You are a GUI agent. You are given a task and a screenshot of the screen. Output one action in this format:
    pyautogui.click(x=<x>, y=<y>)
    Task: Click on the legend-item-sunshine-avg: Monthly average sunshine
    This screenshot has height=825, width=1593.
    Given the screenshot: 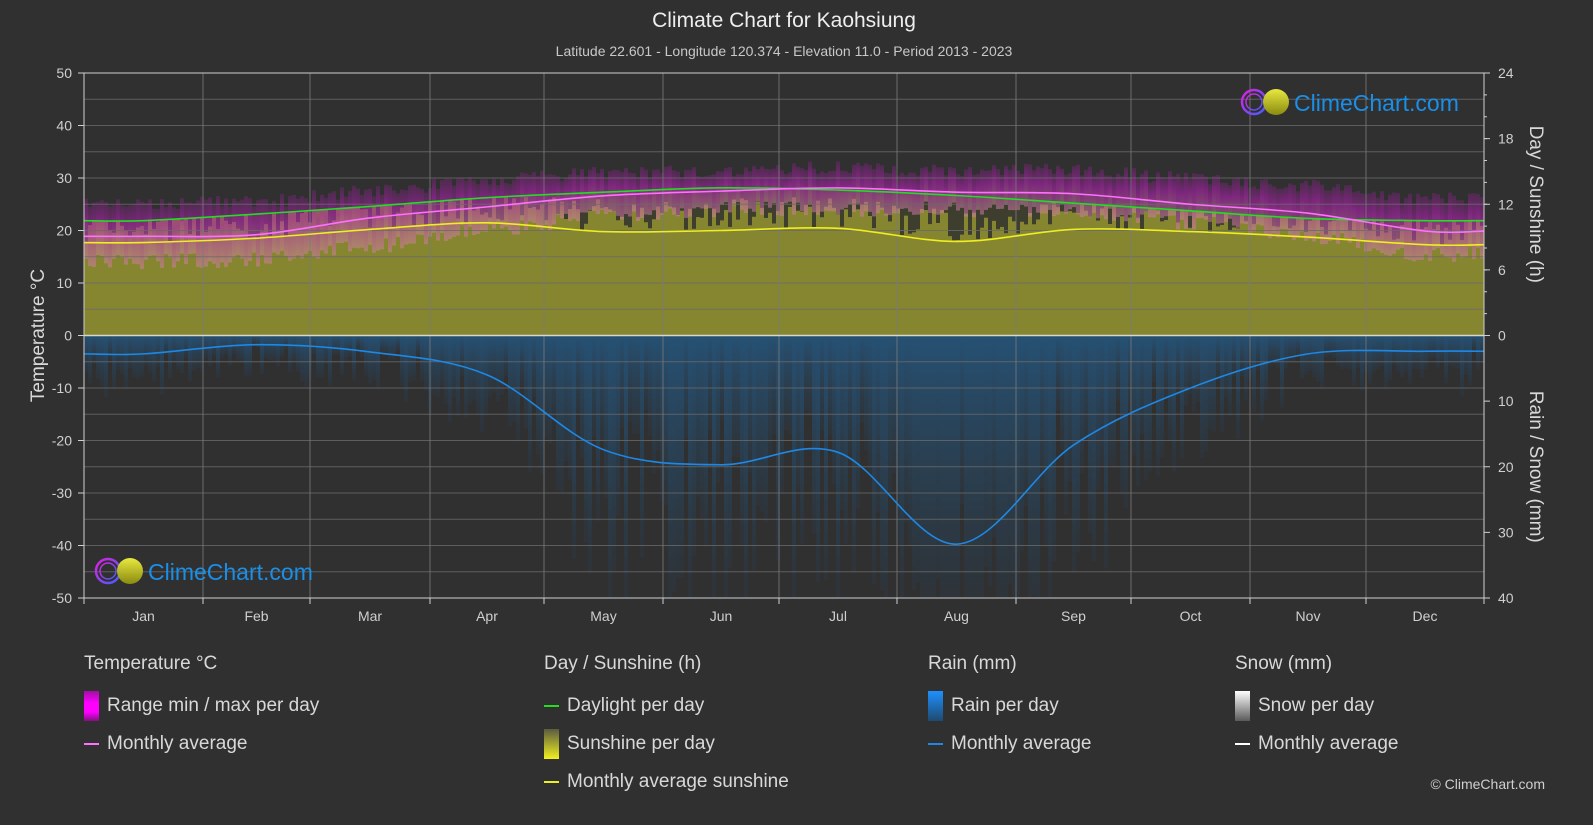 What is the action you would take?
    pyautogui.click(x=666, y=782)
    